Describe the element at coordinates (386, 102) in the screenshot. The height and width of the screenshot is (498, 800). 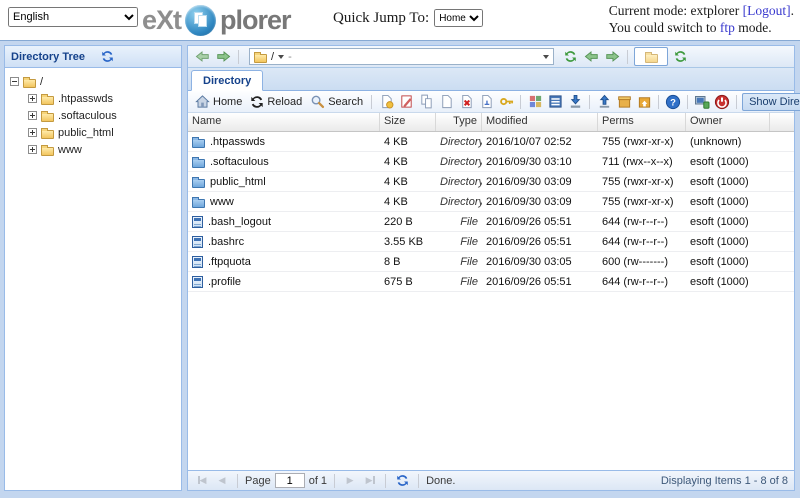
I see `new-file-icon` at that location.